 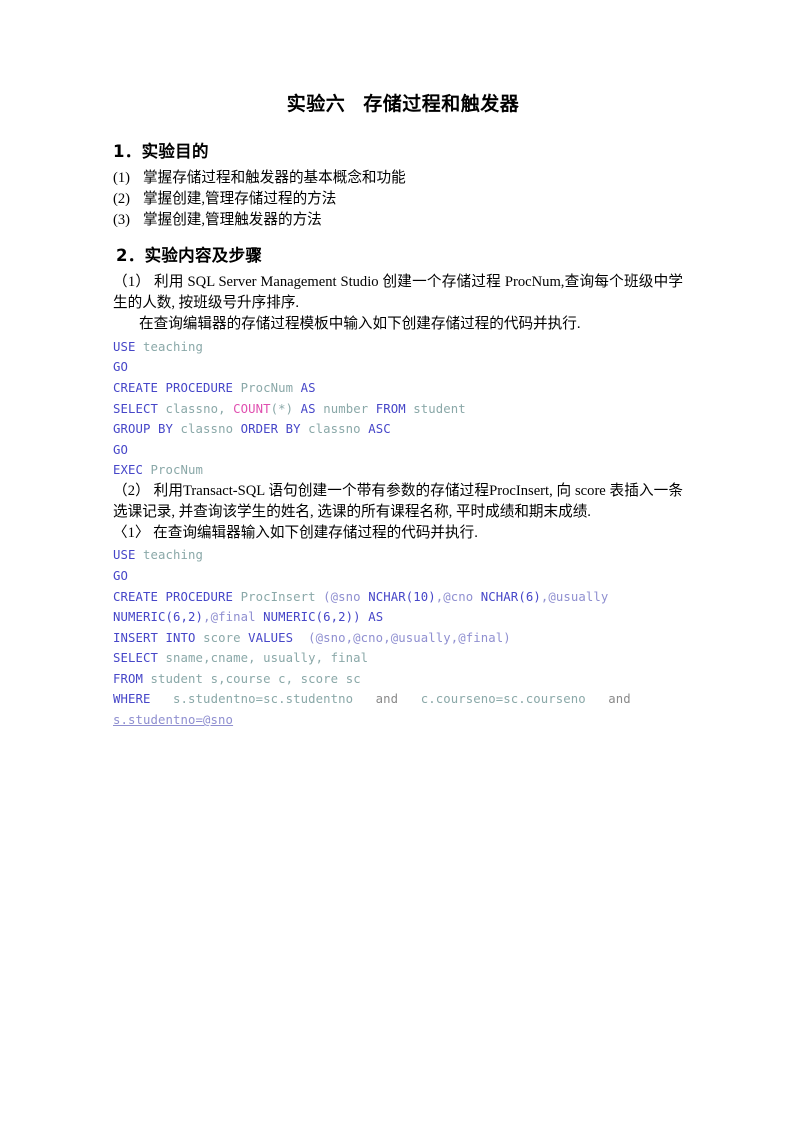 I want to click on code-token: @cno, so click(x=458, y=596).